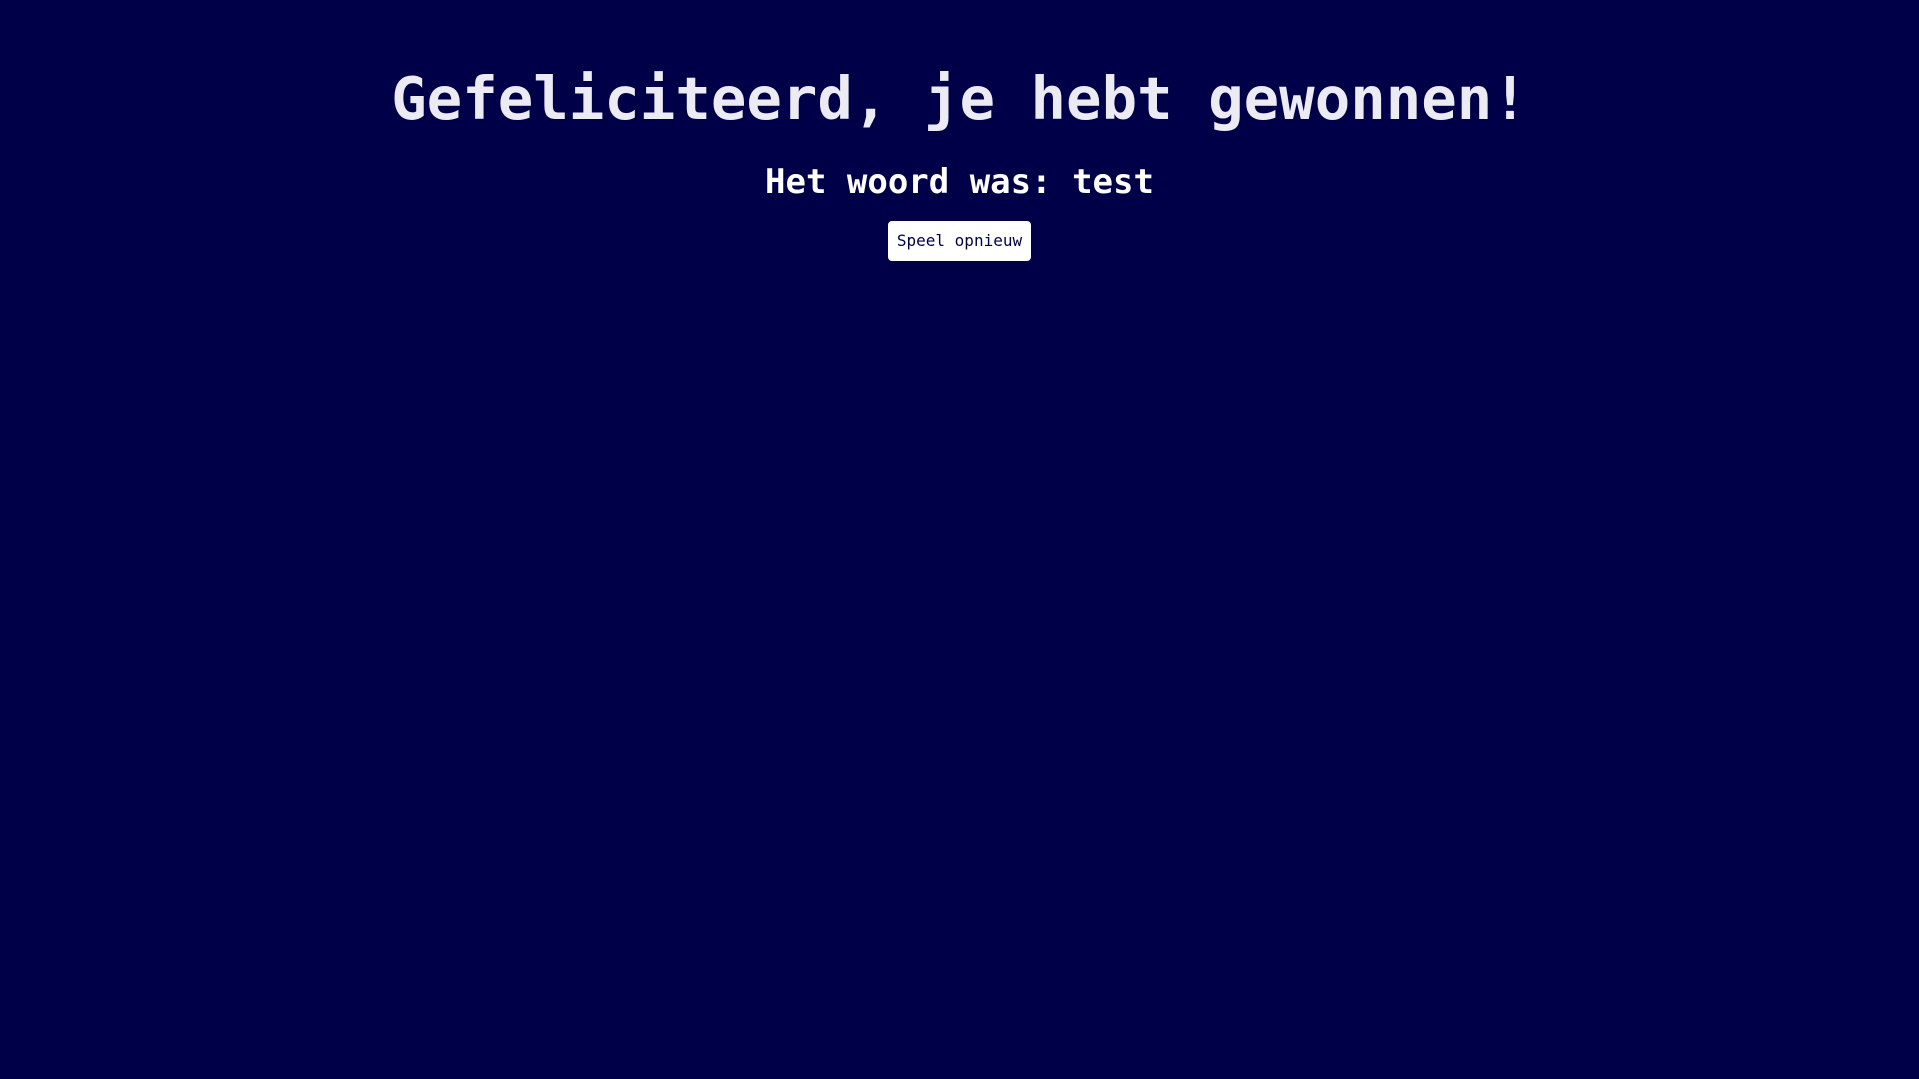 This screenshot has height=1079, width=1919. Describe the element at coordinates (908, 182) in the screenshot. I see `word-label: Het woord was:` at that location.